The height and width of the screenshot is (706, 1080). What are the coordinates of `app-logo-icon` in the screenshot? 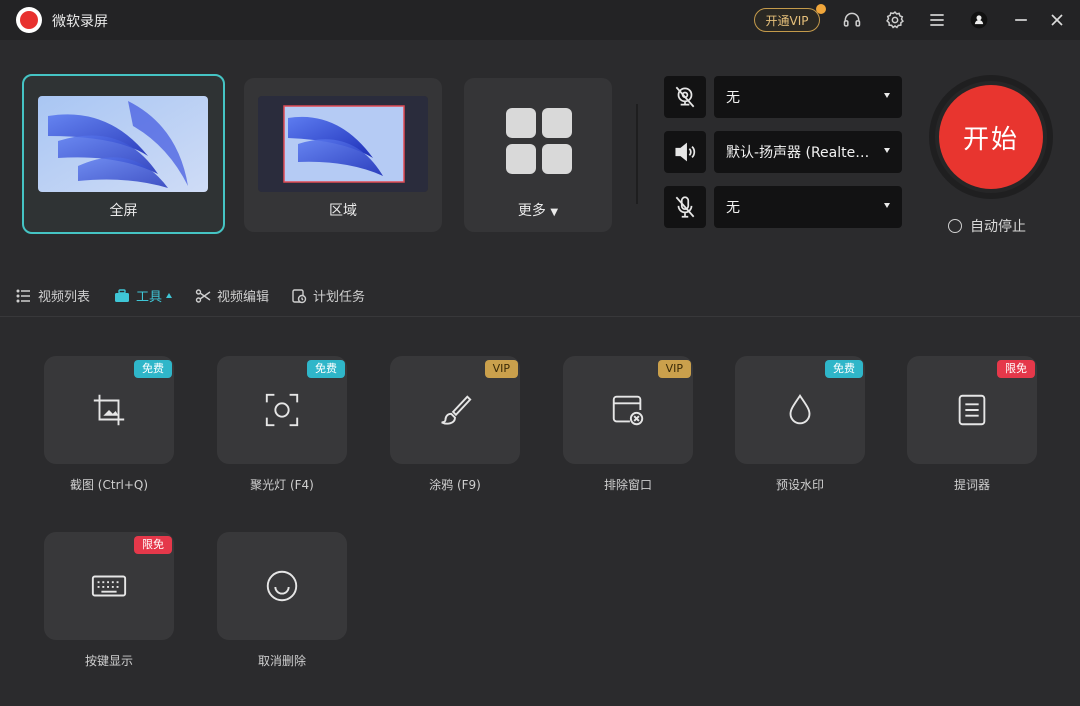 It's located at (29, 20).